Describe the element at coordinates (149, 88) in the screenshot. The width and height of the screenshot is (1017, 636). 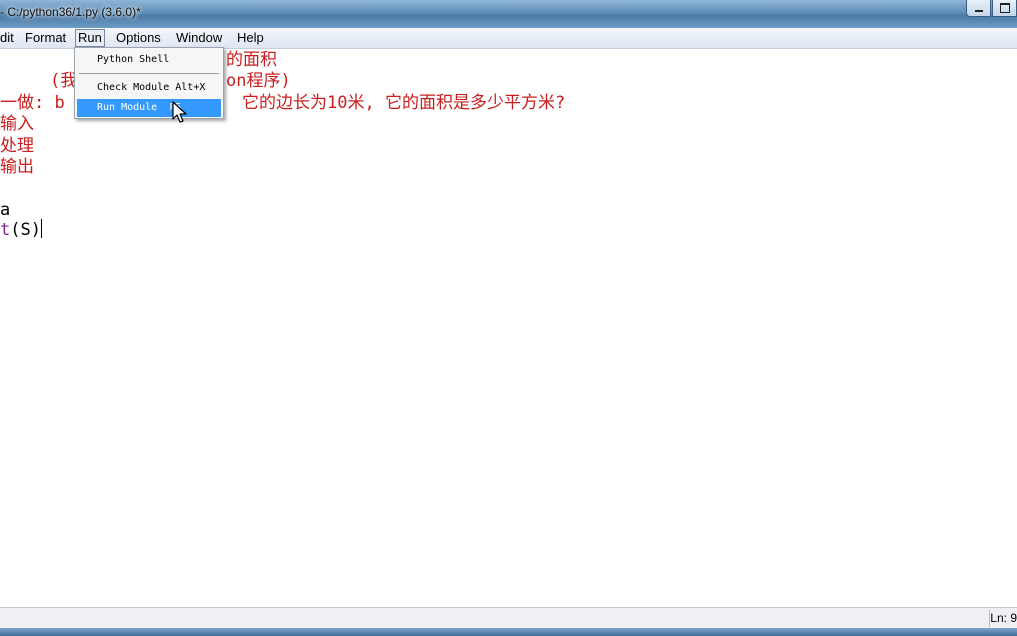
I see `menu-item-check-module: Check Module Alt+X` at that location.